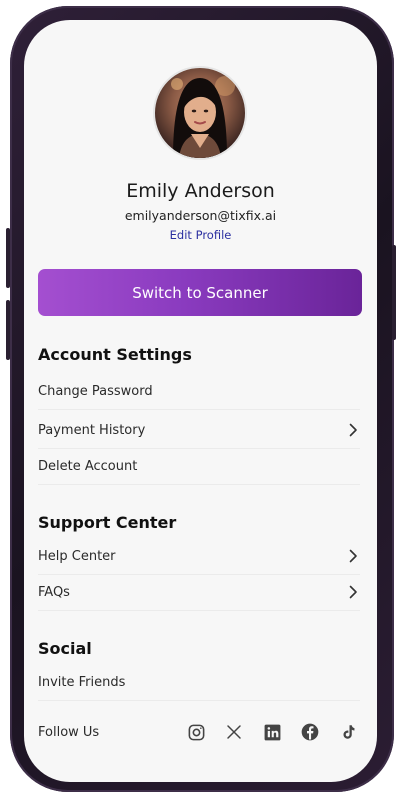 This screenshot has width=400, height=798. I want to click on x-icon, so click(234, 732).